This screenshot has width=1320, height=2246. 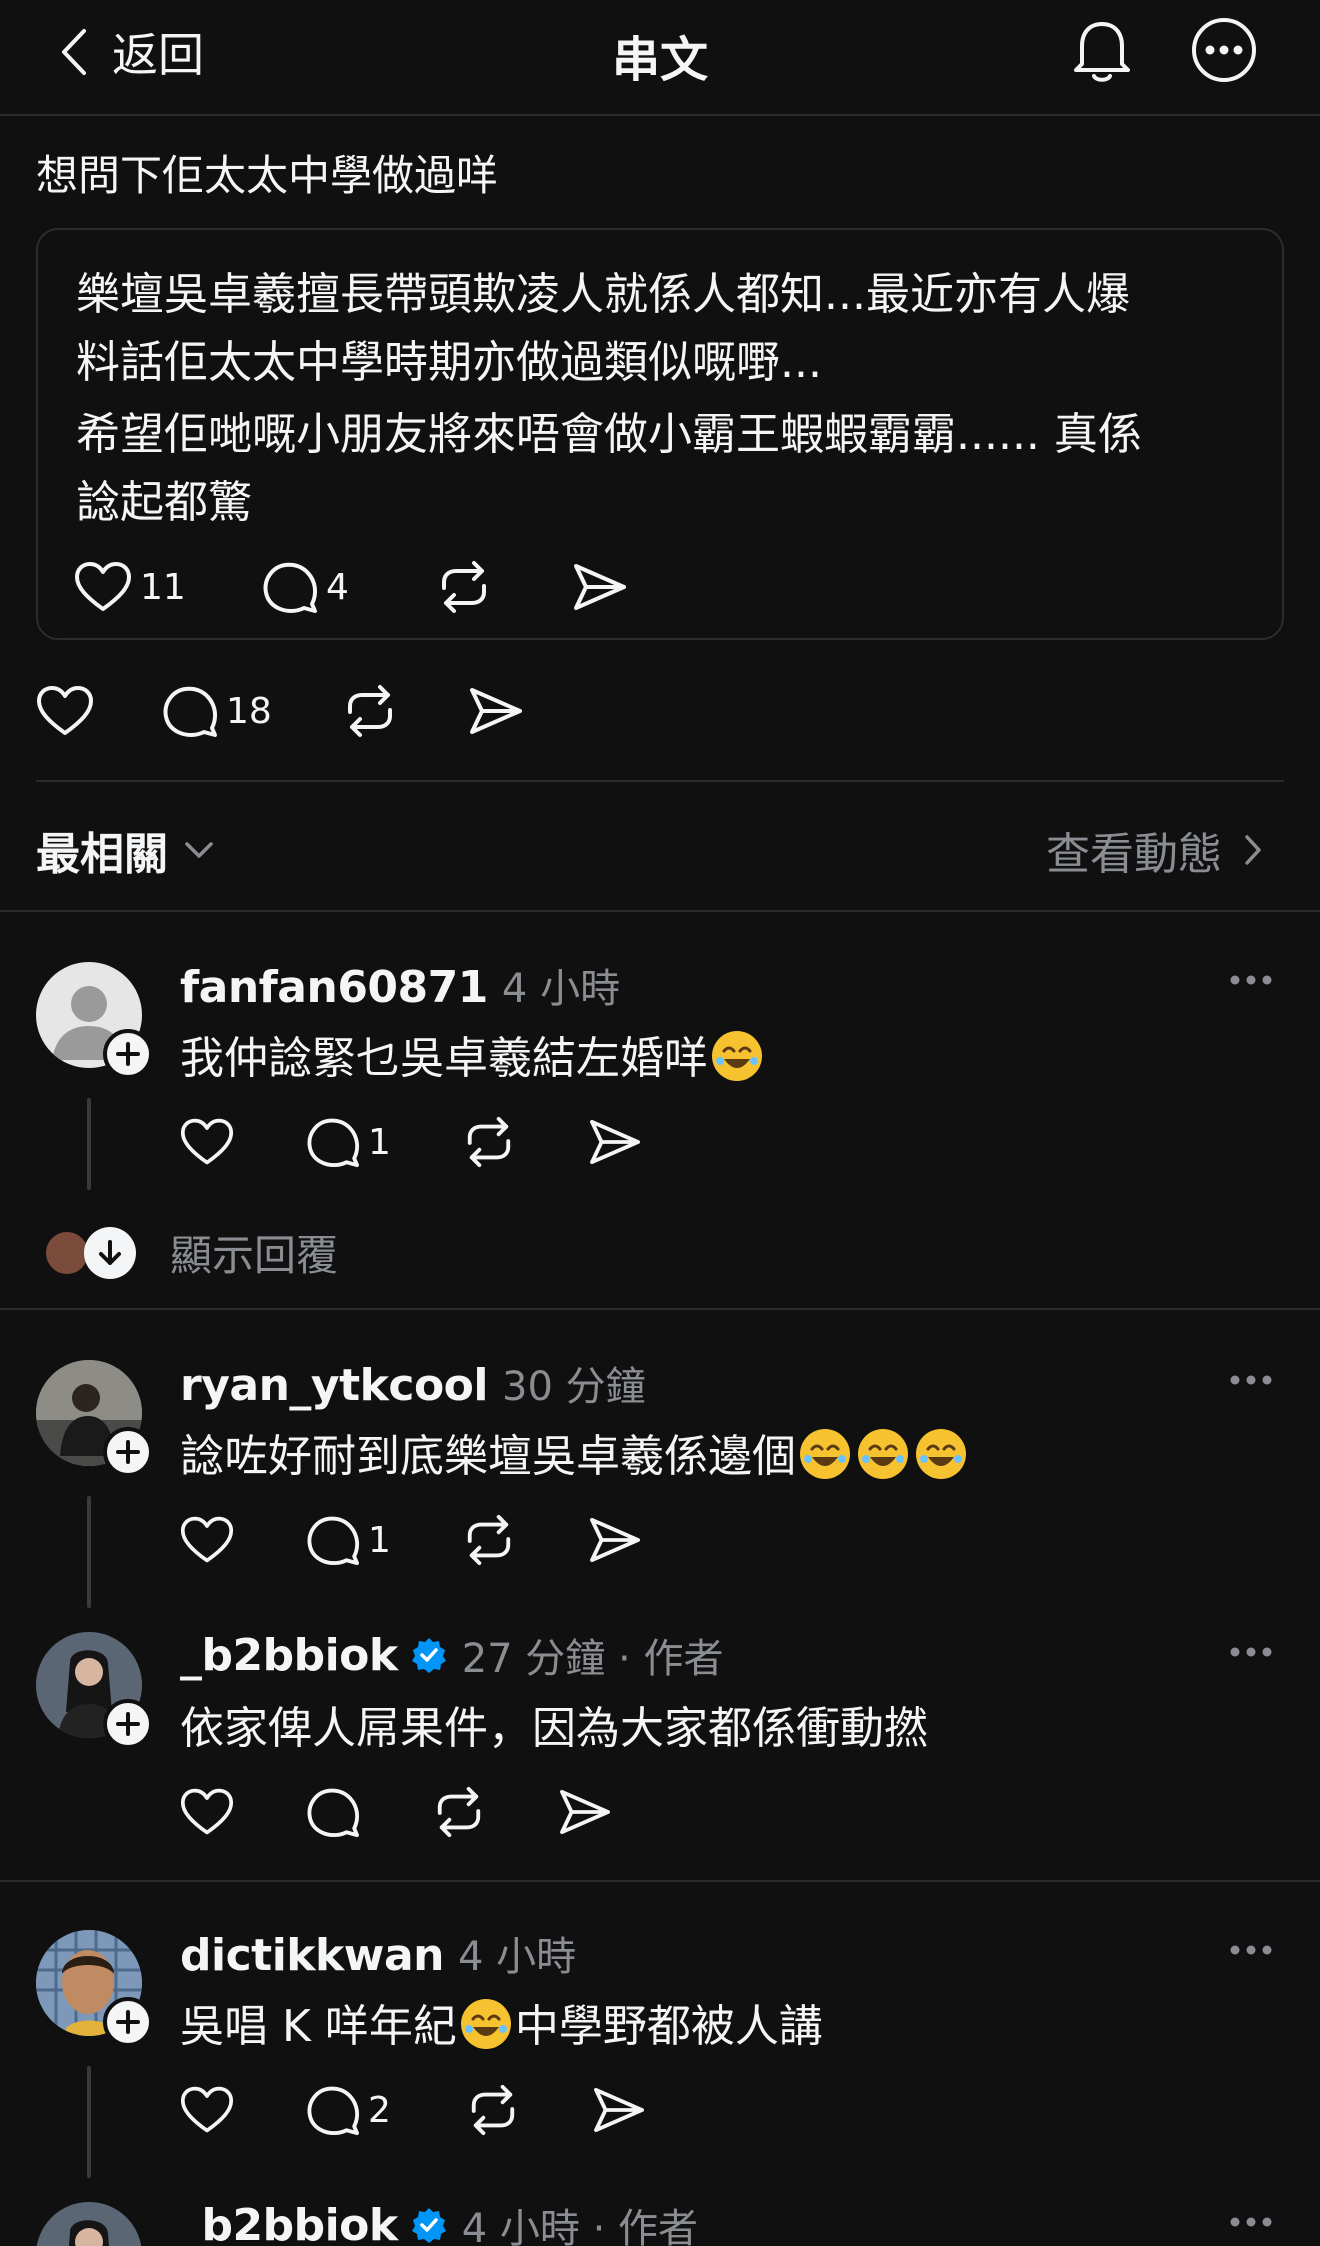 I want to click on comment-username: fanfan60871, so click(x=334, y=987).